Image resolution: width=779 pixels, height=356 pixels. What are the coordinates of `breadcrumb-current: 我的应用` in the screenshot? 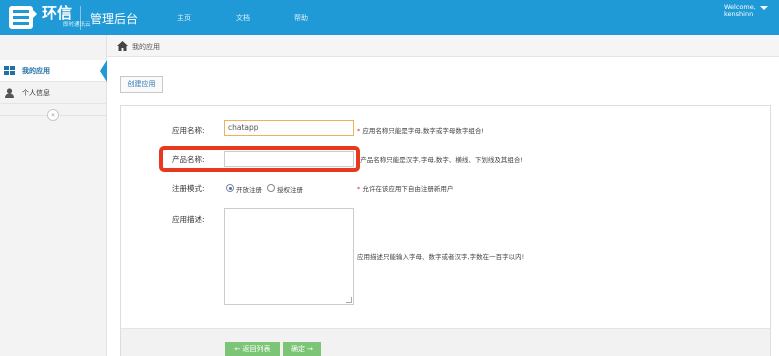 It's located at (146, 47).